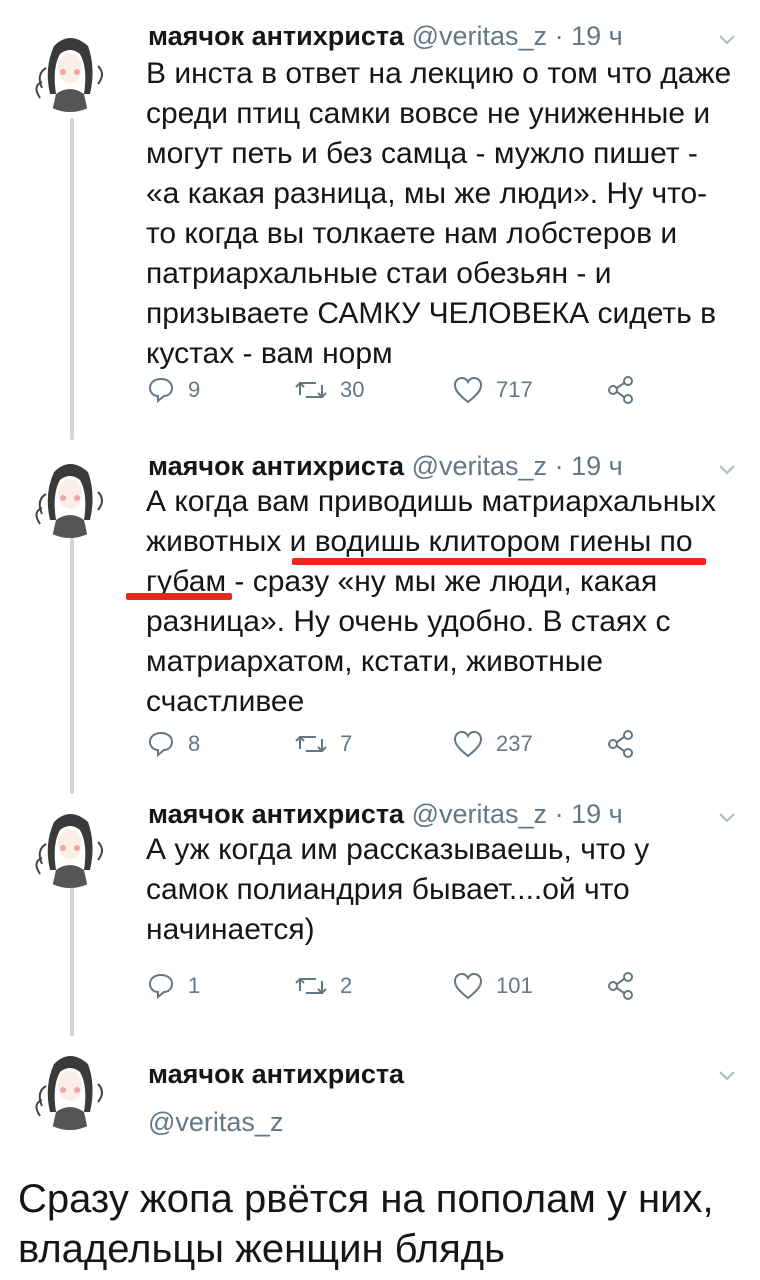  Describe the element at coordinates (396, 986) in the screenshot. I see `tweet-actions: 1 2 101` at that location.